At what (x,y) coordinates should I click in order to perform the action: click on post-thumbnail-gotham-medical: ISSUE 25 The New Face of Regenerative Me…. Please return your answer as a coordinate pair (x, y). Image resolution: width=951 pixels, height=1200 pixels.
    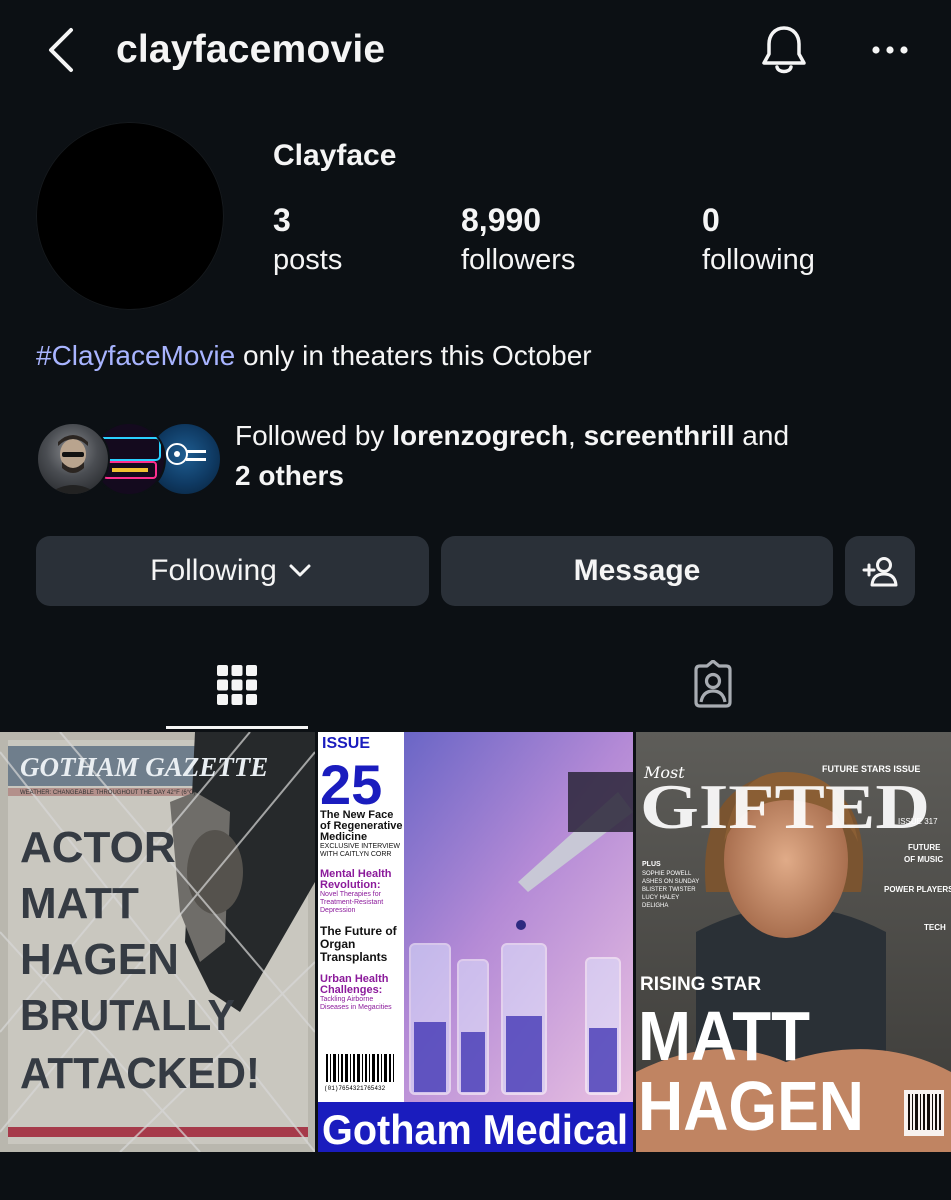
    Looking at the image, I should click on (475, 942).